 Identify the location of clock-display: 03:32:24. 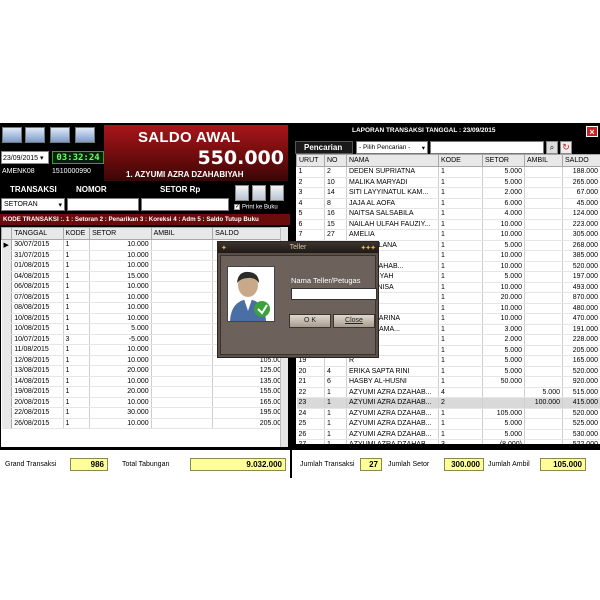
(78, 157).